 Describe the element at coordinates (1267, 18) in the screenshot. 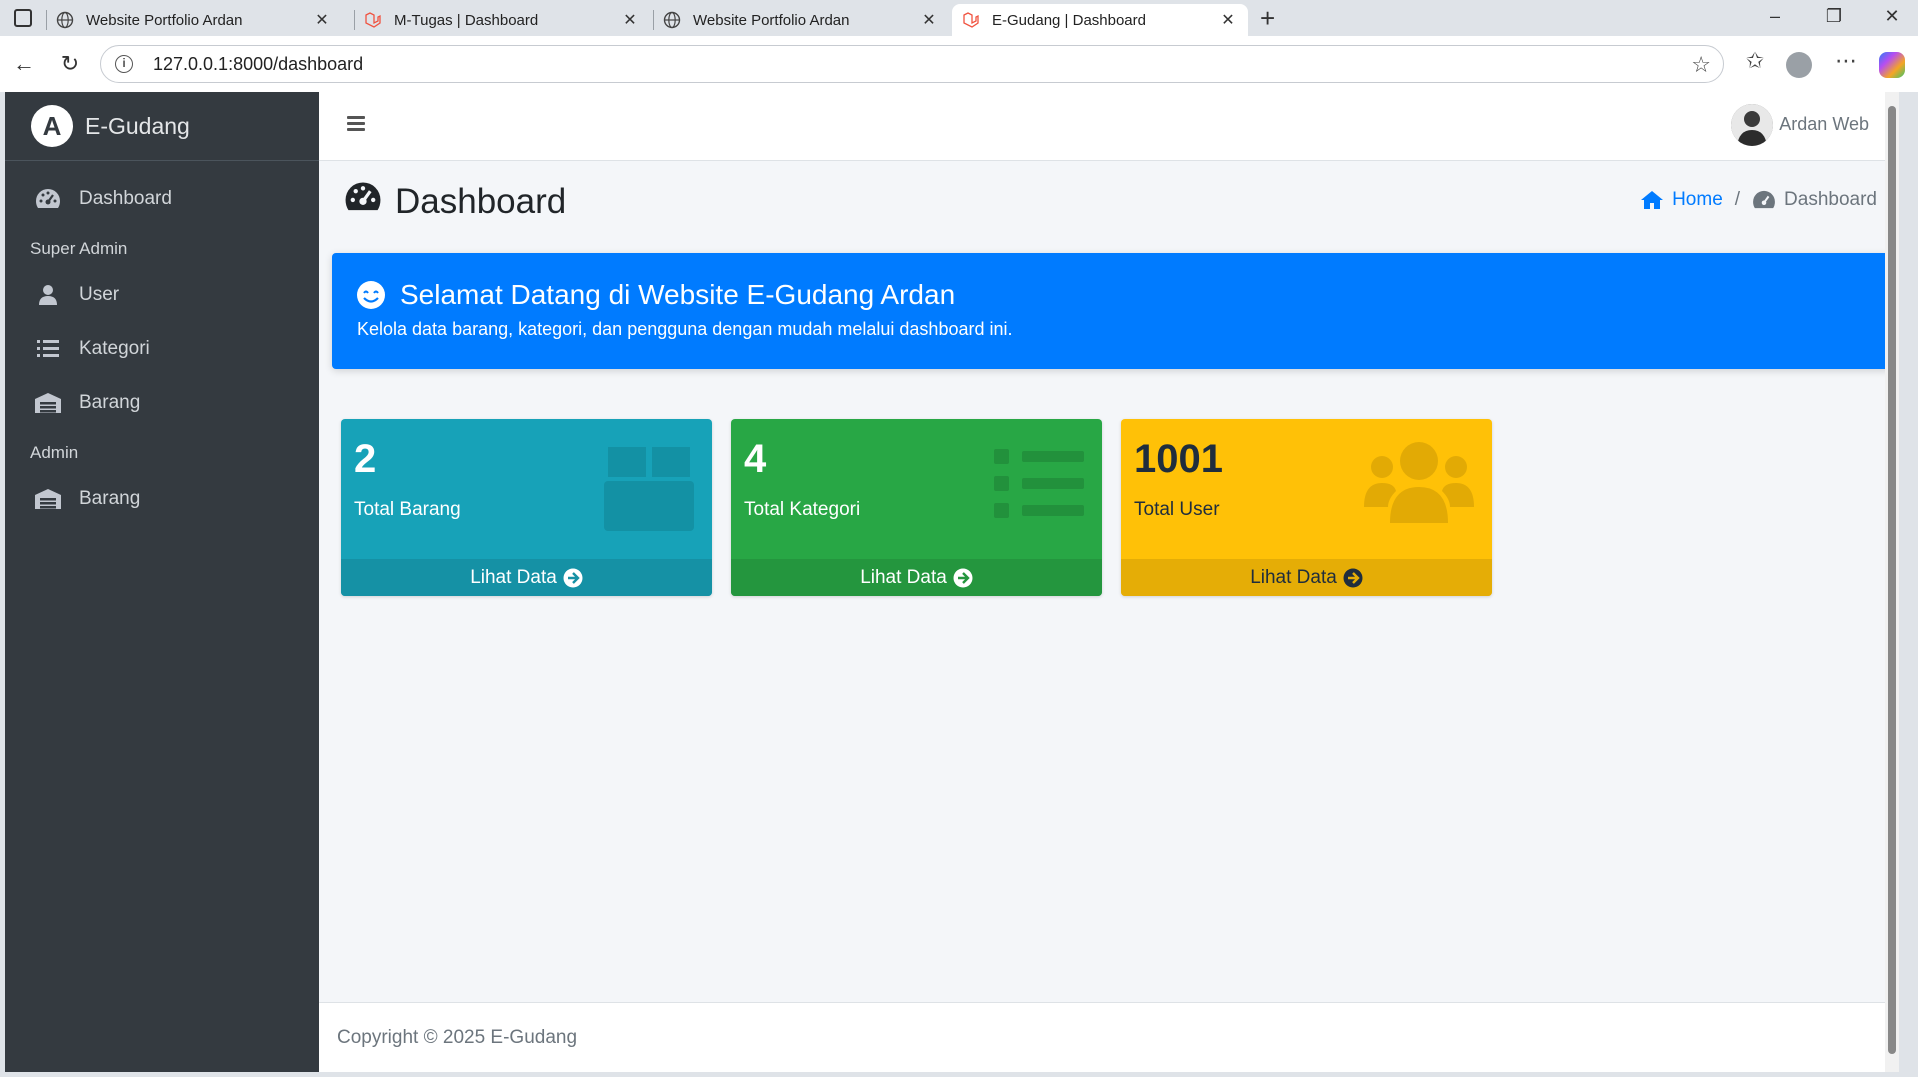

I see `new-tab-button: +` at that location.